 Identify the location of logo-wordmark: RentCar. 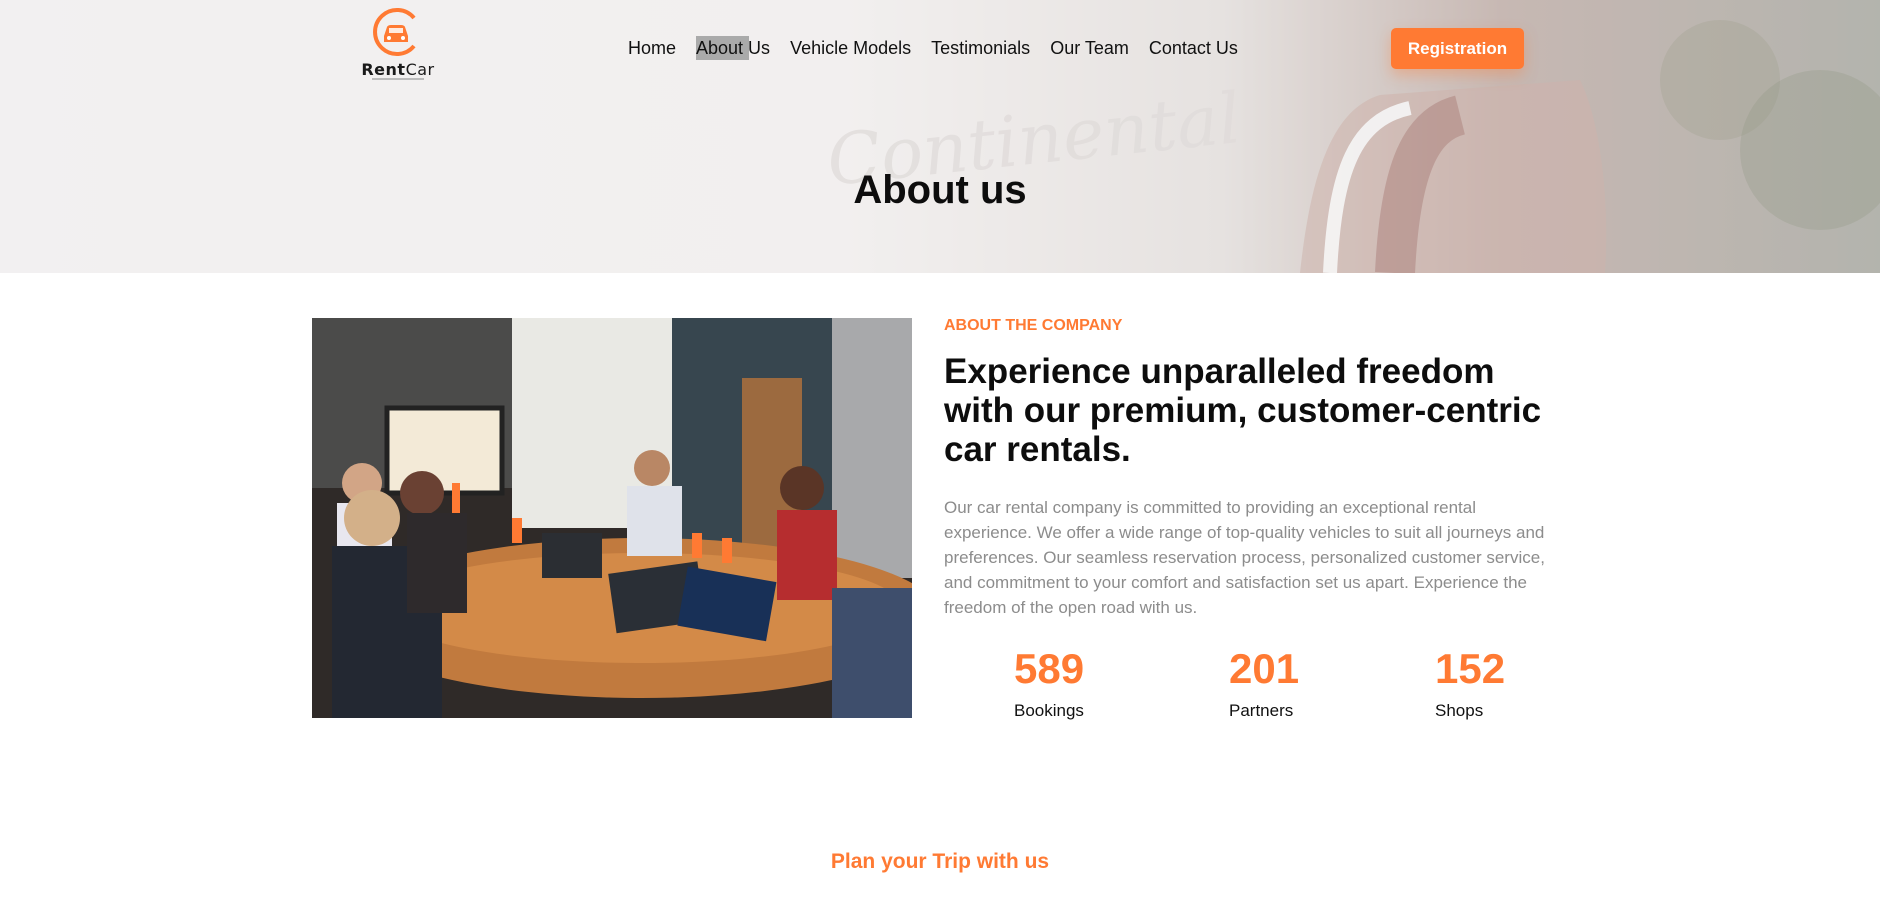
(398, 69).